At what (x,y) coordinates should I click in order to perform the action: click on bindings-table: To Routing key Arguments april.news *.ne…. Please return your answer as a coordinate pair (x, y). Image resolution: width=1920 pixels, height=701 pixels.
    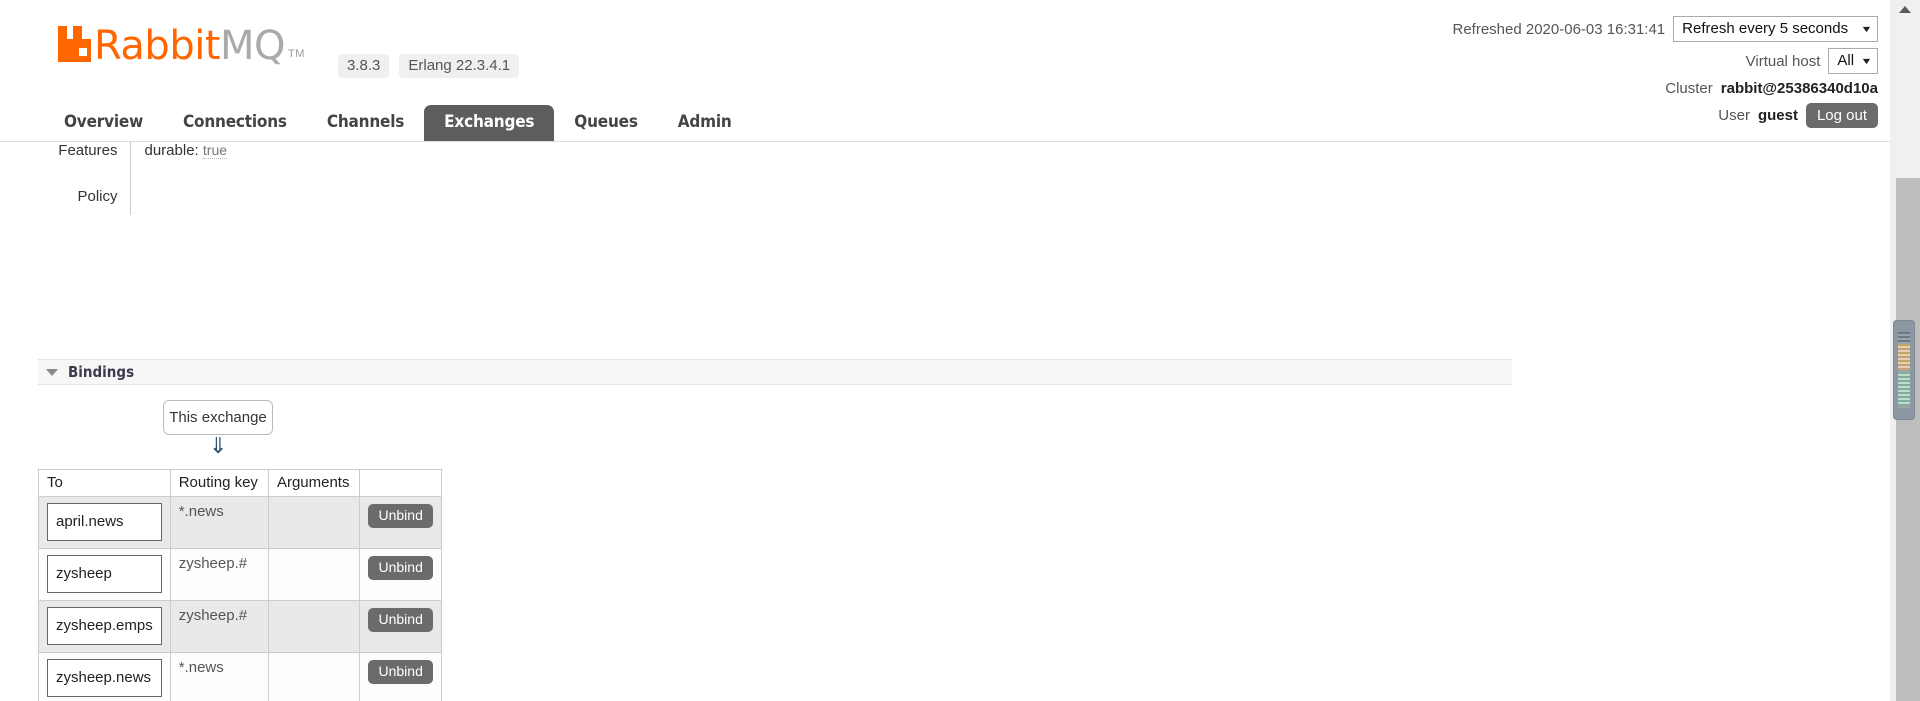
    Looking at the image, I should click on (240, 585).